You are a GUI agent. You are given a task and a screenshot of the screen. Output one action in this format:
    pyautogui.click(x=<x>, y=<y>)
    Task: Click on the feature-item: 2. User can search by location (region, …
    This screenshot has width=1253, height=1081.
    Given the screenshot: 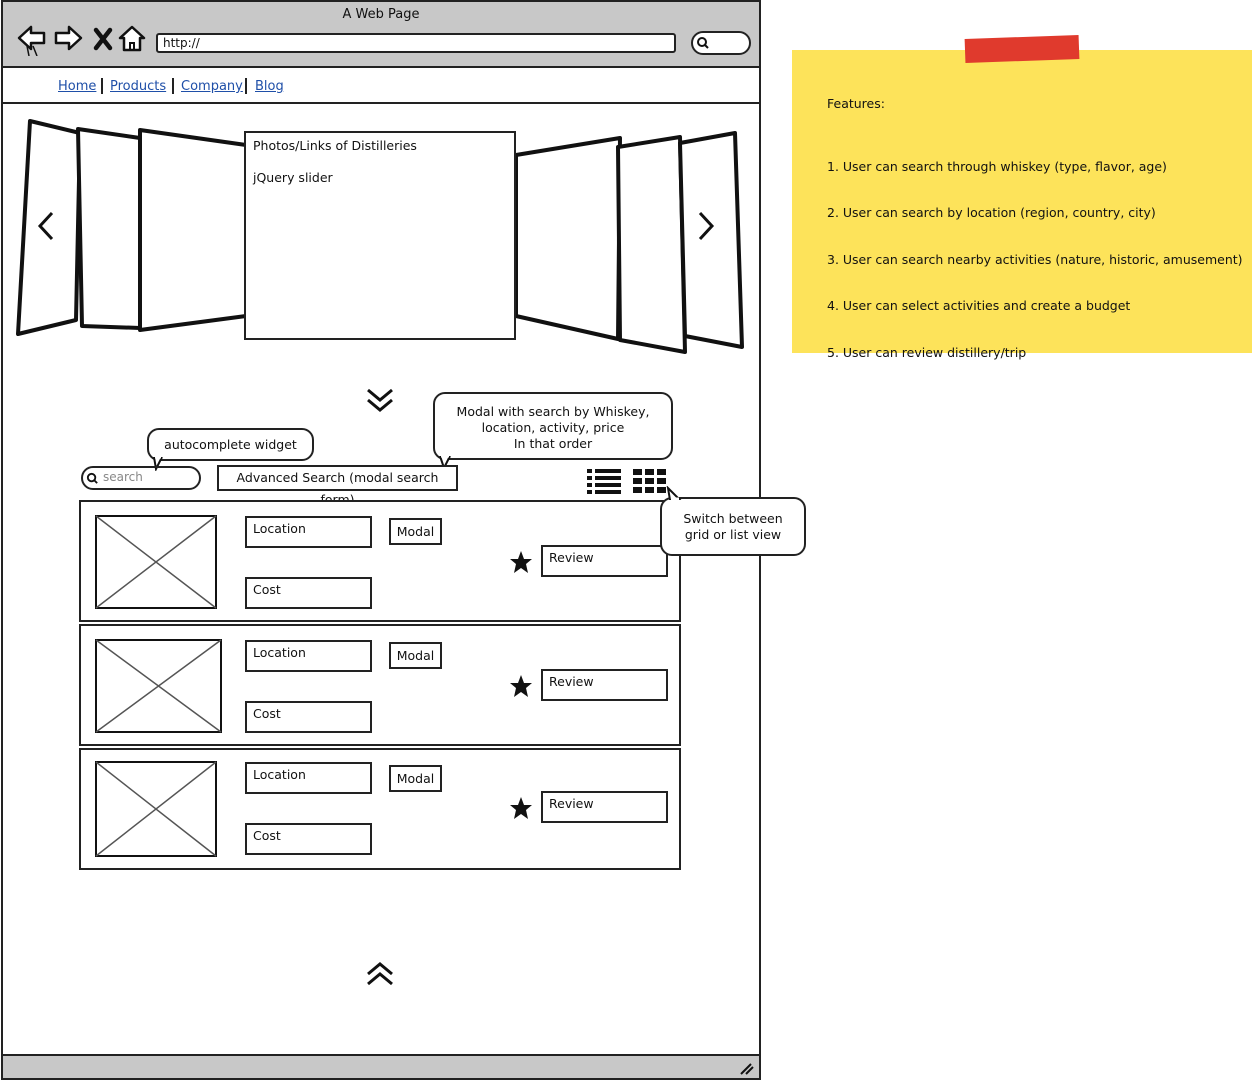 What is the action you would take?
    pyautogui.click(x=991, y=212)
    